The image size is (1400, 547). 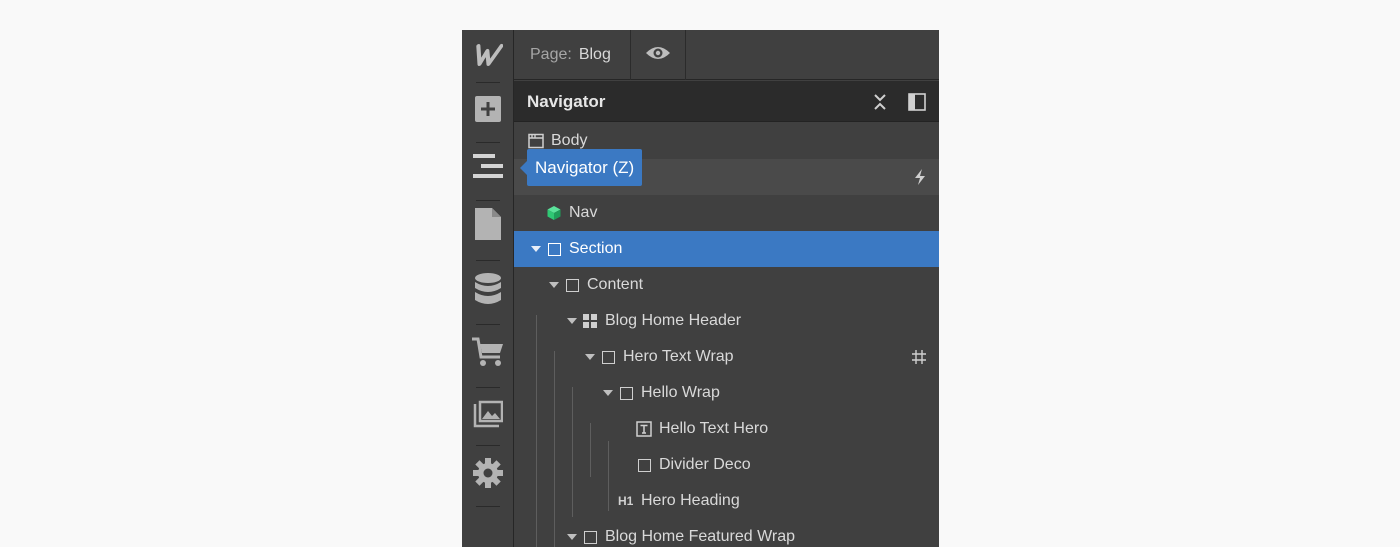 I want to click on tree-row-hero-text-wrap: Hero Text Wrap, so click(x=726, y=357).